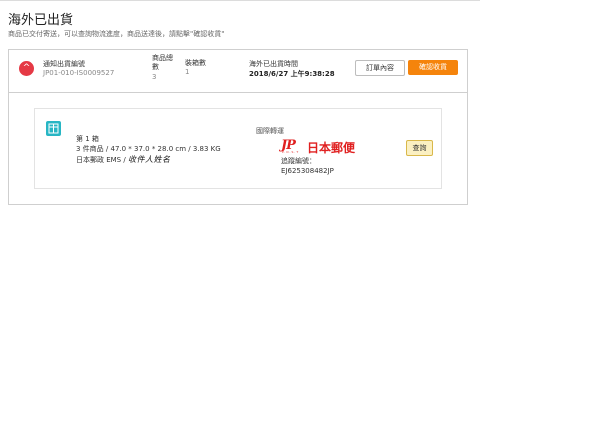 Image resolution: width=600 pixels, height=426 pixels. Describe the element at coordinates (187, 72) in the screenshot. I see `box-count-value: 1` at that location.